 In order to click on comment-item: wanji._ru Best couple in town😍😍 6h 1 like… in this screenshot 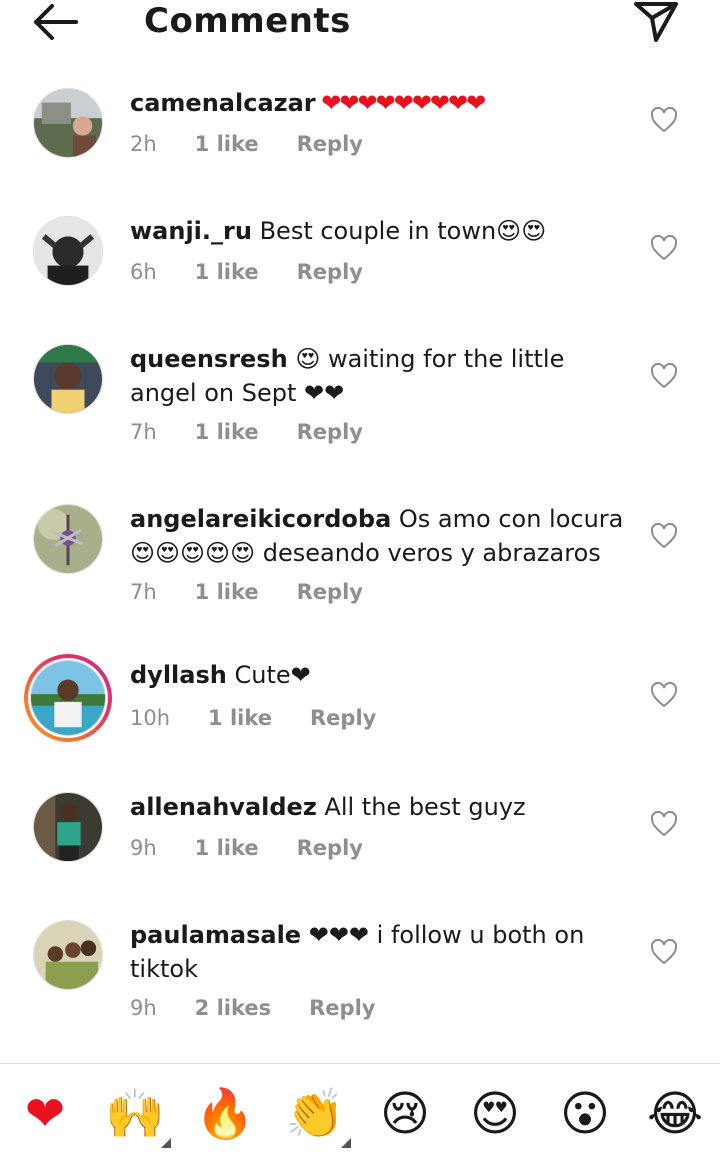, I will do `click(360, 264)`.